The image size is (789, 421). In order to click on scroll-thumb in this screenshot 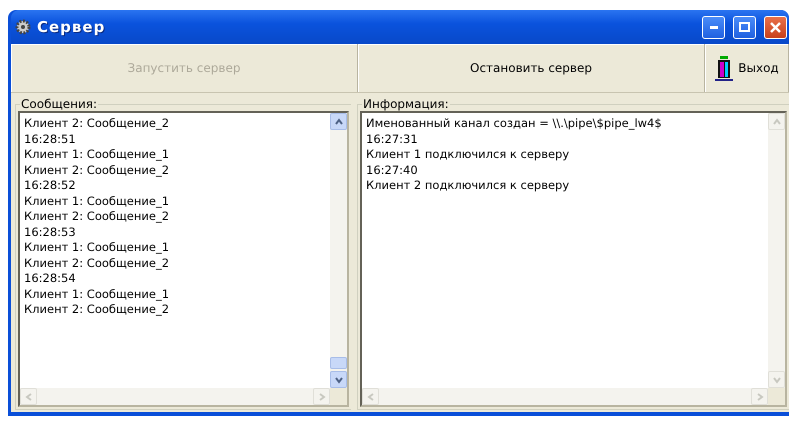, I will do `click(338, 363)`.